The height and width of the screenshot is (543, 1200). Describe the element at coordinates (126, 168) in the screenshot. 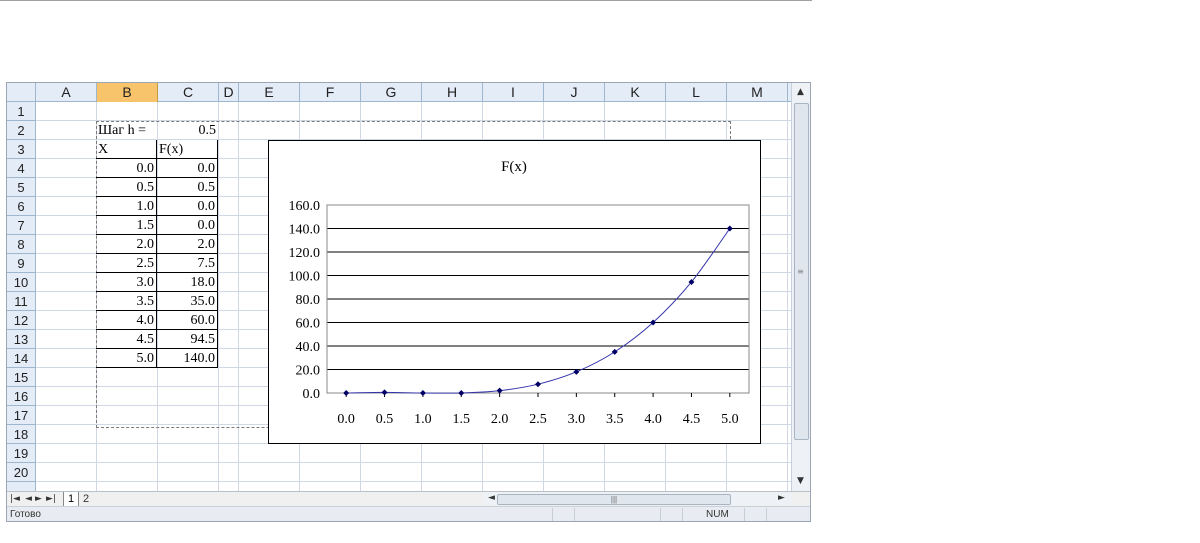

I see `x-value-cell: 0.0` at that location.